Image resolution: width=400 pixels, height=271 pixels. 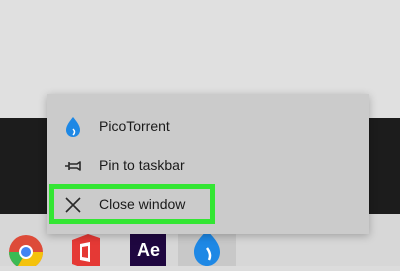 I want to click on ae-text: Ae, so click(x=148, y=250).